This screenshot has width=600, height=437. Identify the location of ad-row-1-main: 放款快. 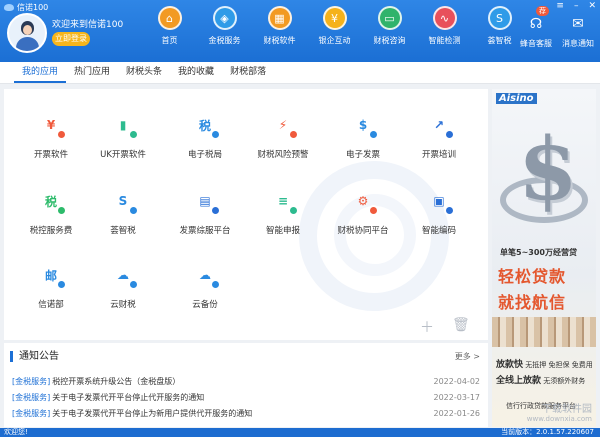
(510, 365).